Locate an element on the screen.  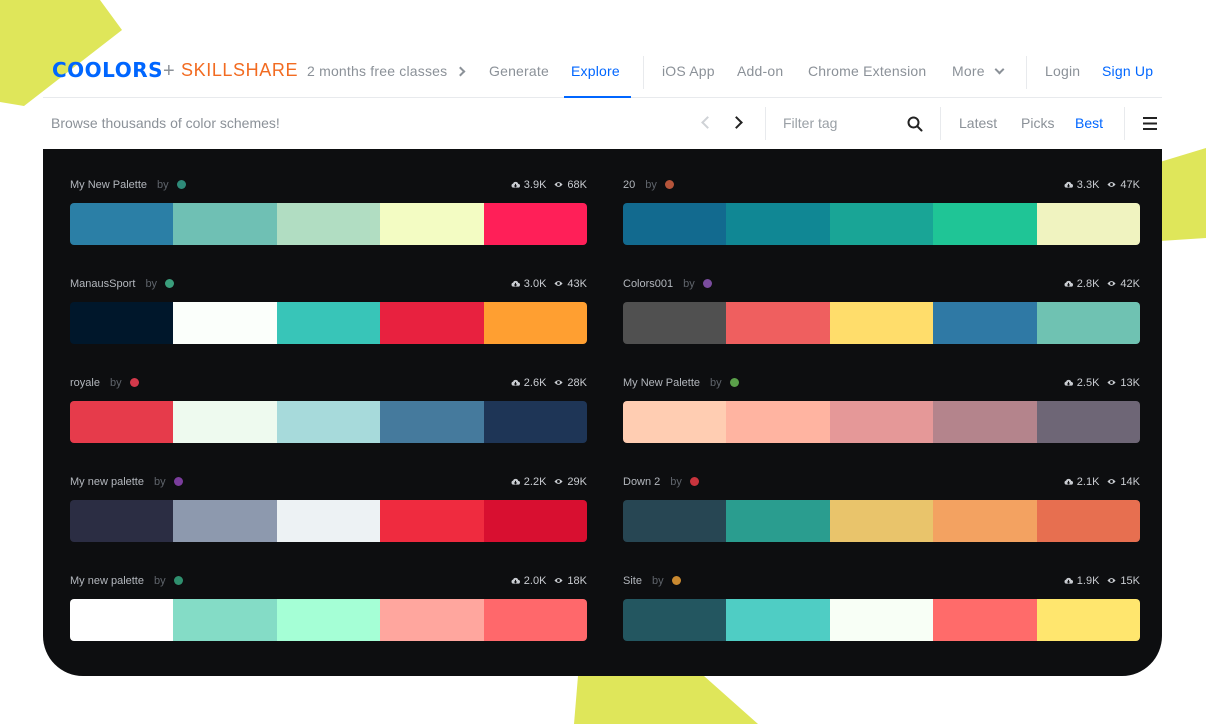
next-page-icon is located at coordinates (736, 122).